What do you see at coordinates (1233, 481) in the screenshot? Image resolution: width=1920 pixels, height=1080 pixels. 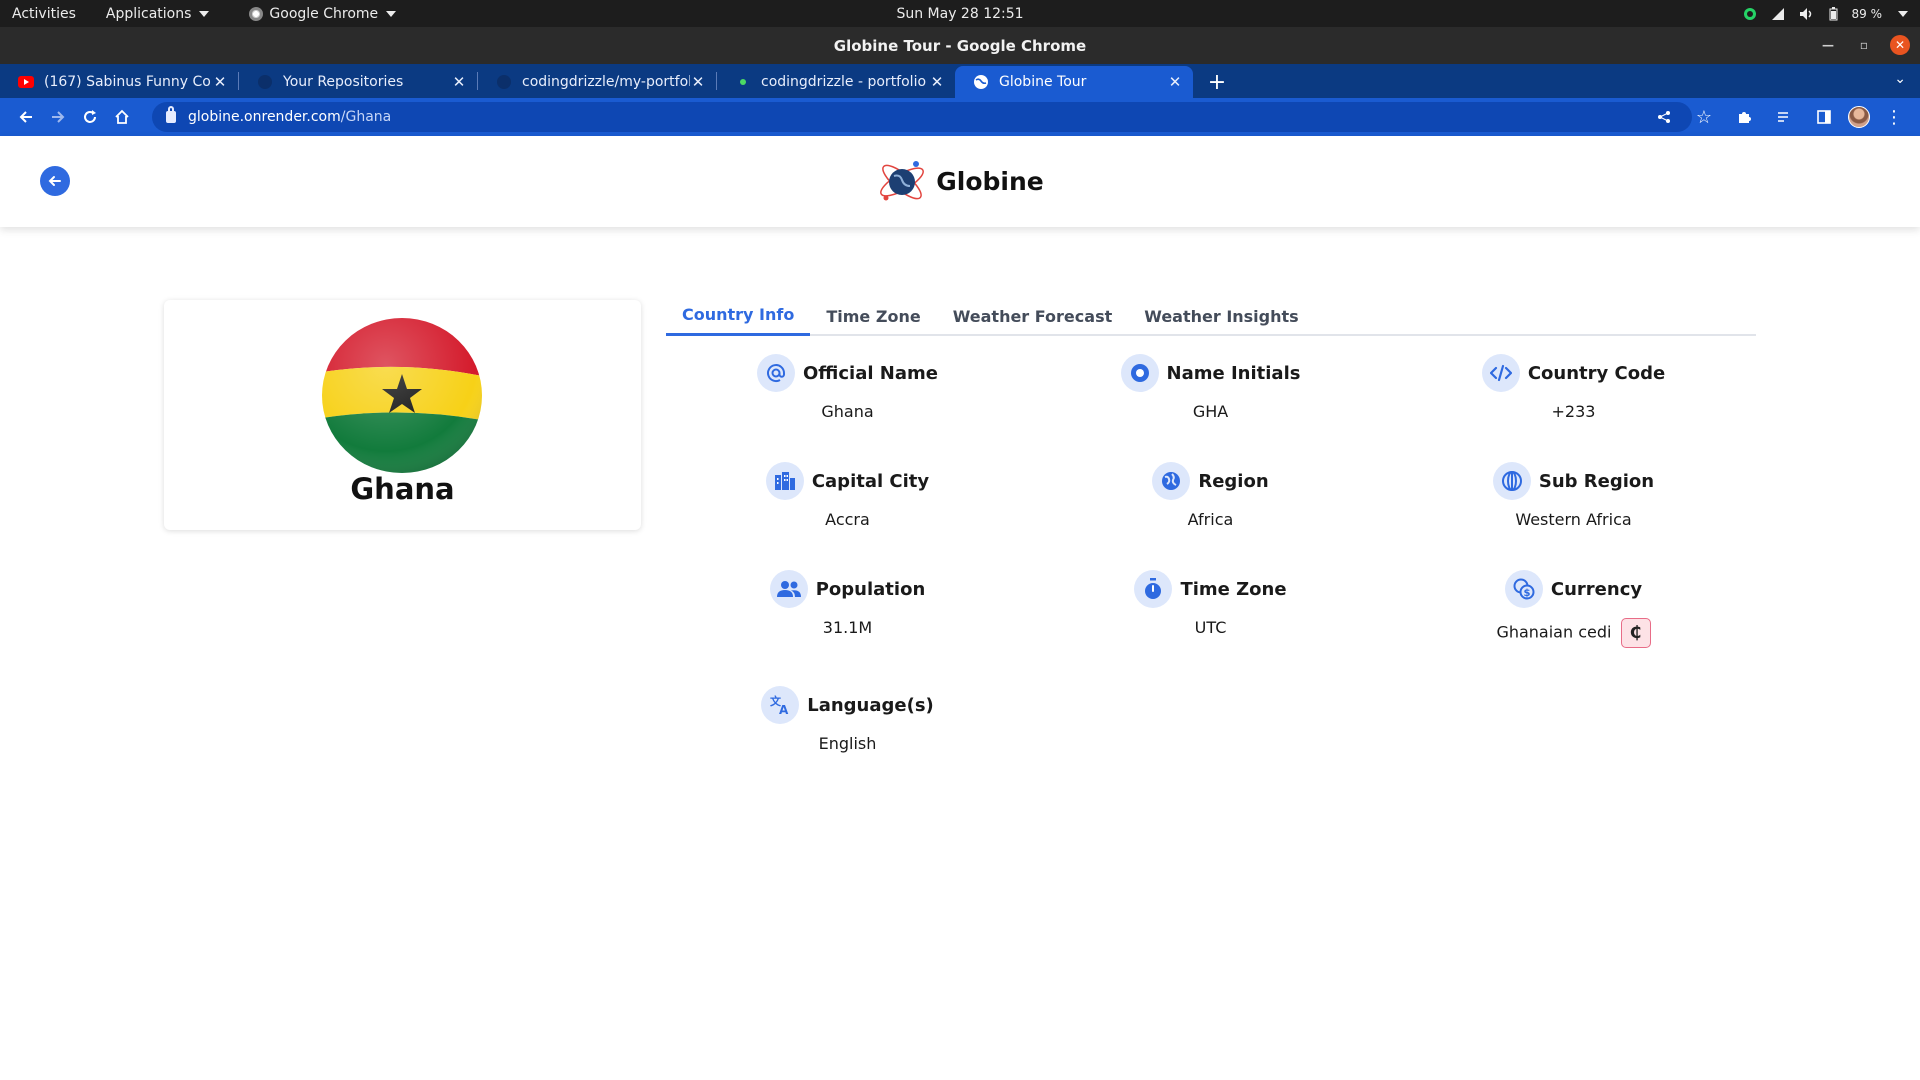 I see `info-label: Region` at bounding box center [1233, 481].